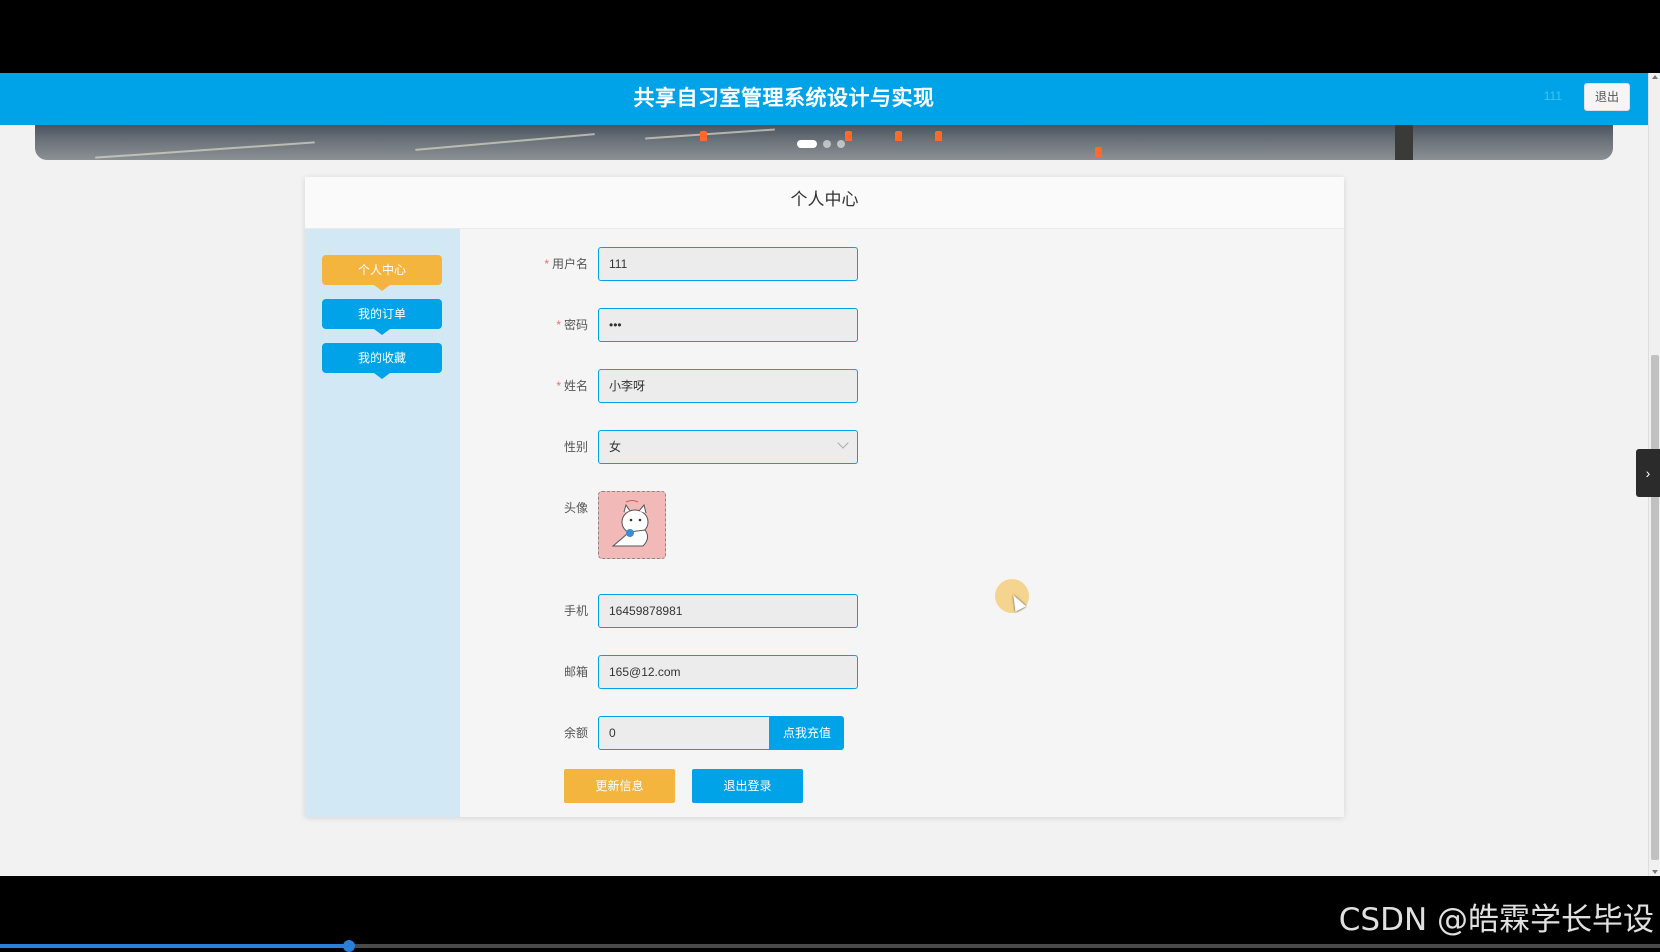 Image resolution: width=1660 pixels, height=952 pixels. I want to click on scrollbar-thumb, so click(1655, 607).